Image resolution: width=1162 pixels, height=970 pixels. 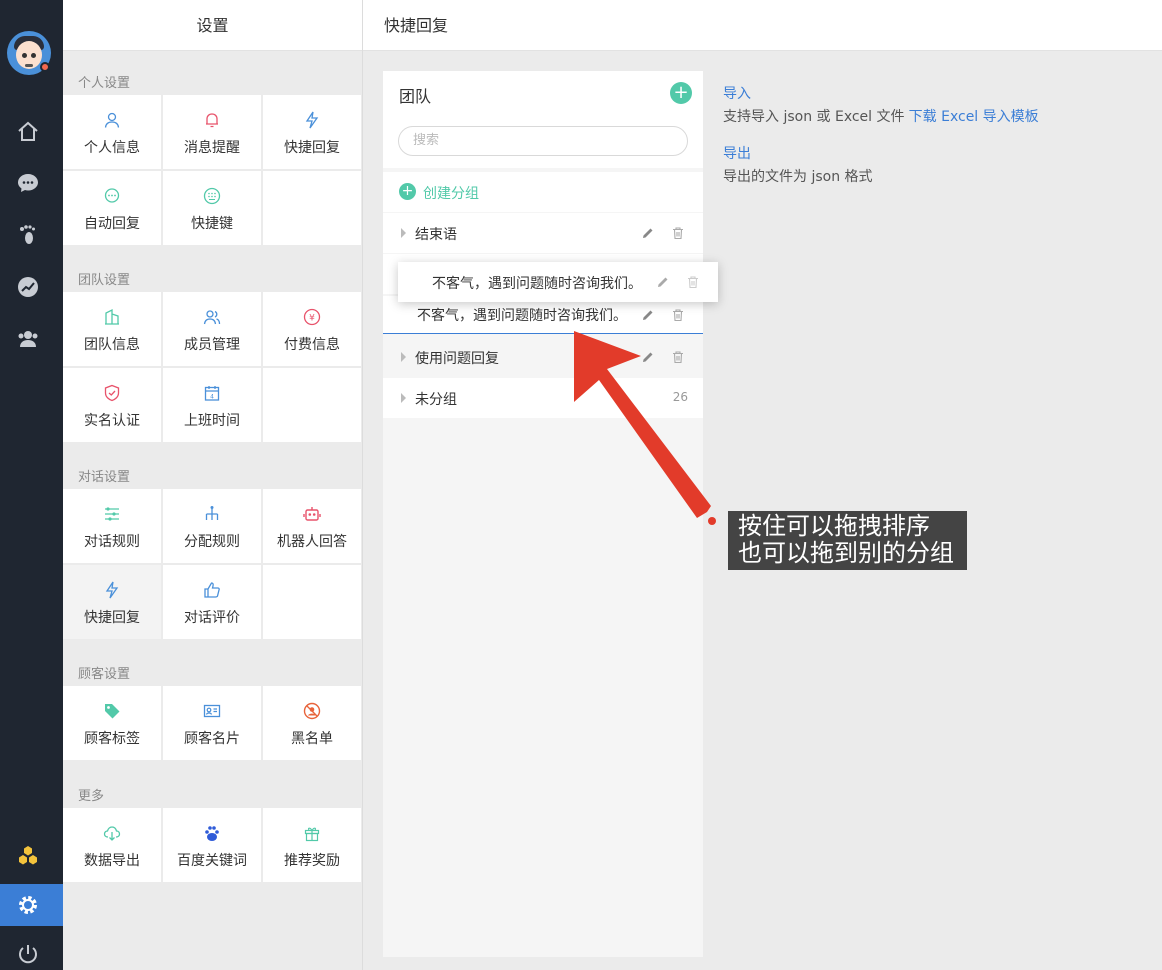 What do you see at coordinates (312, 514) in the screenshot?
I see `robot-icon` at bounding box center [312, 514].